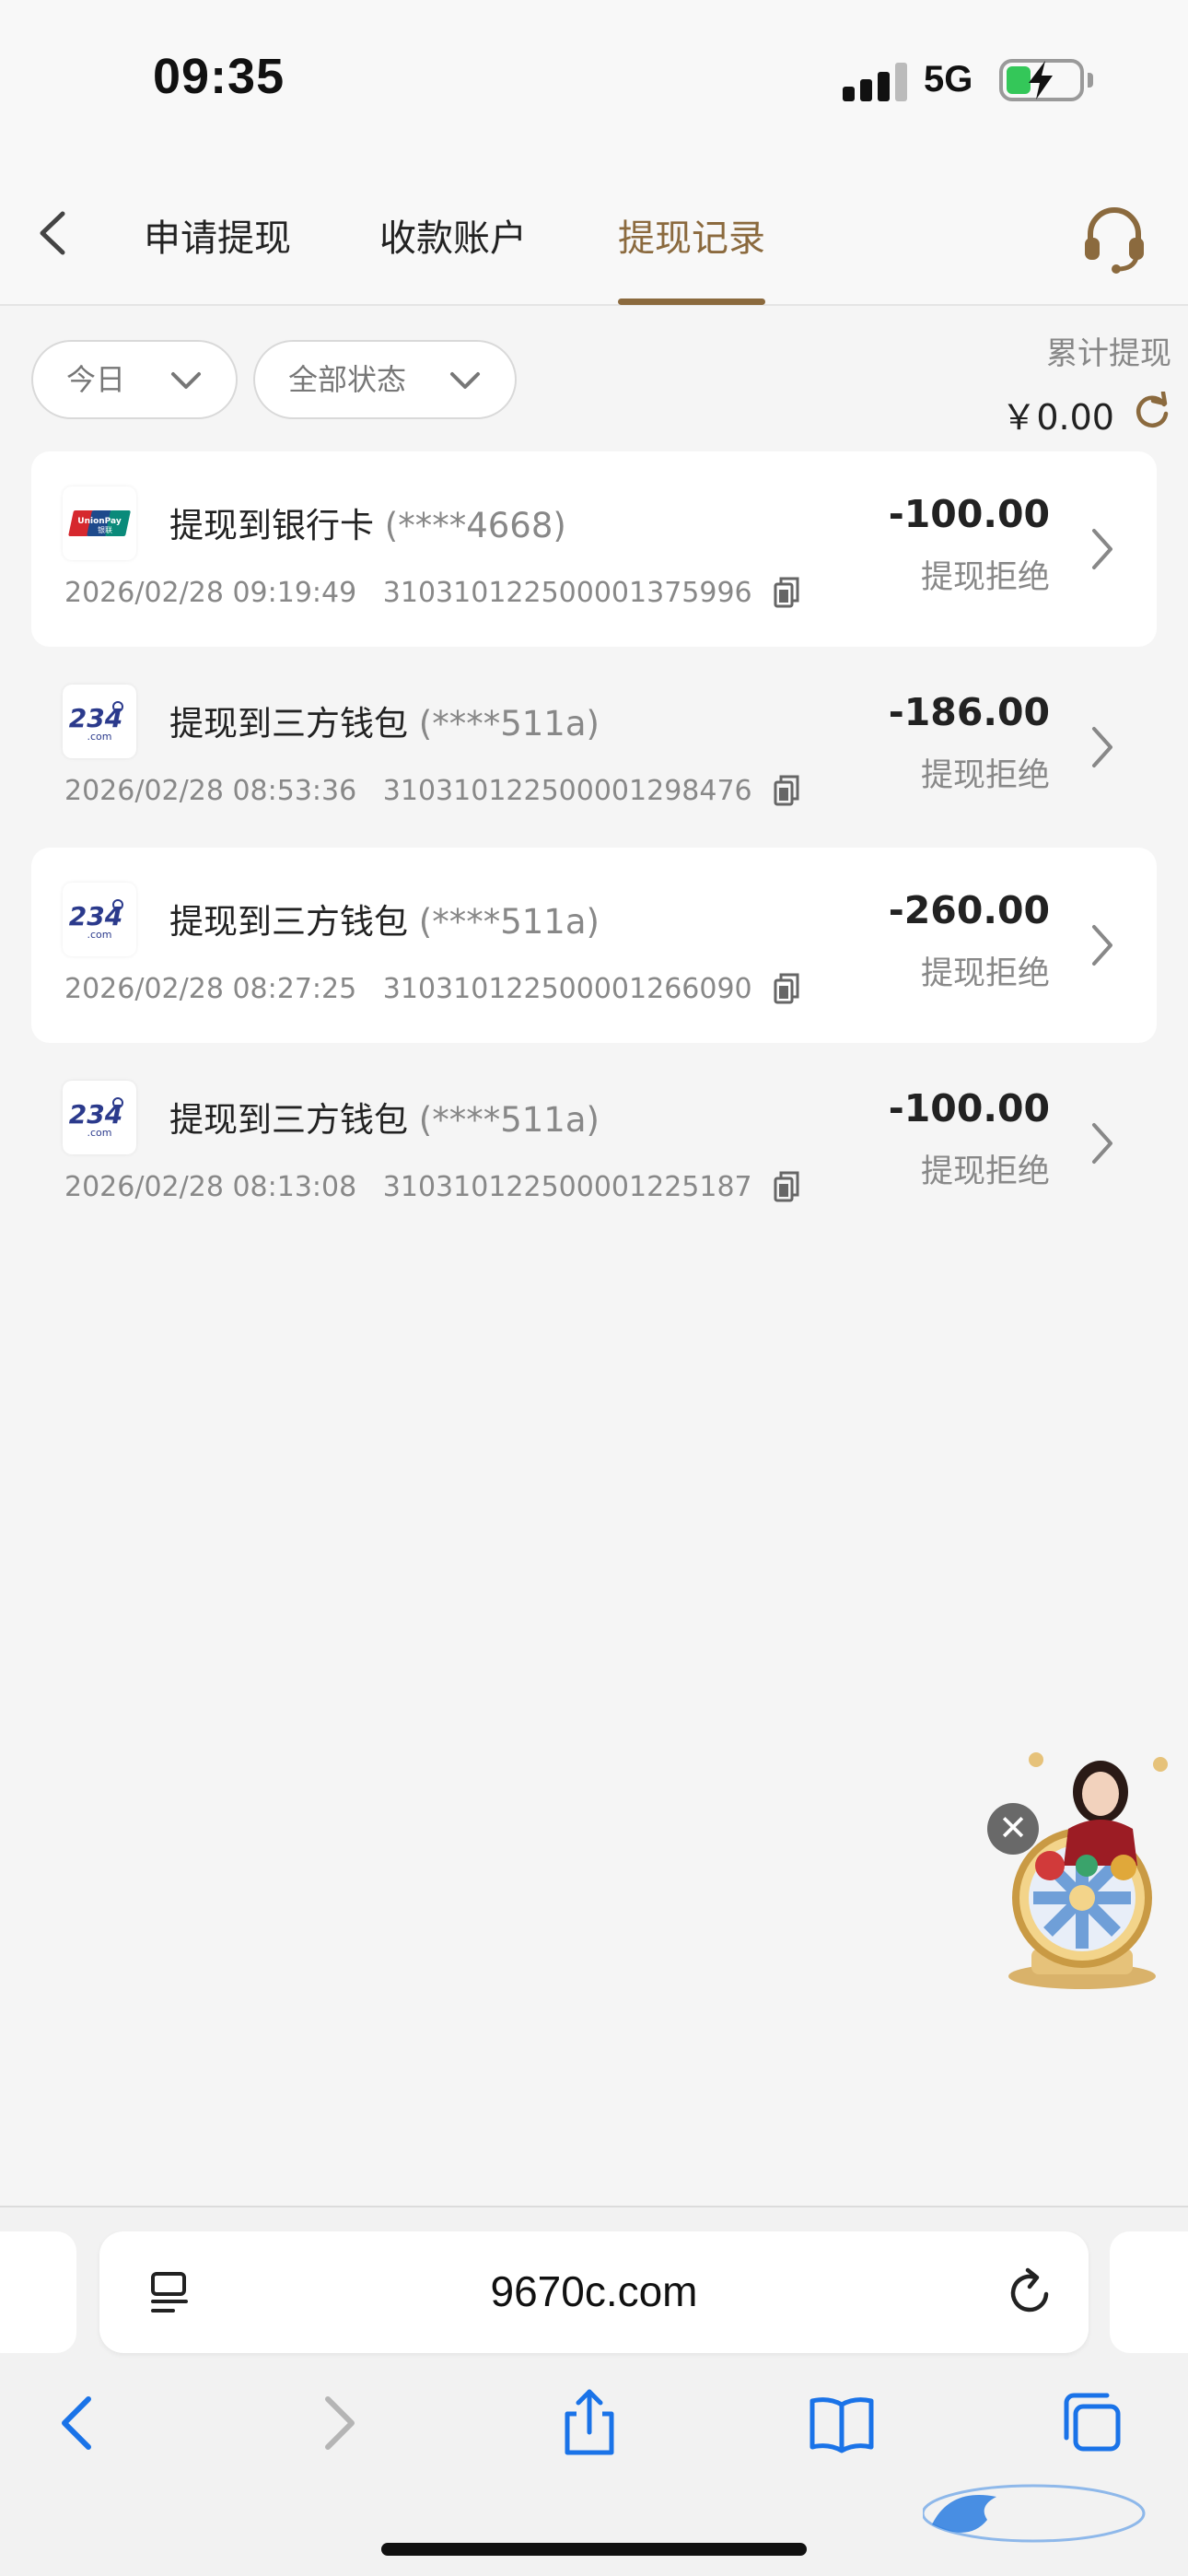 The height and width of the screenshot is (2576, 1188). I want to click on share-button, so click(589, 2423).